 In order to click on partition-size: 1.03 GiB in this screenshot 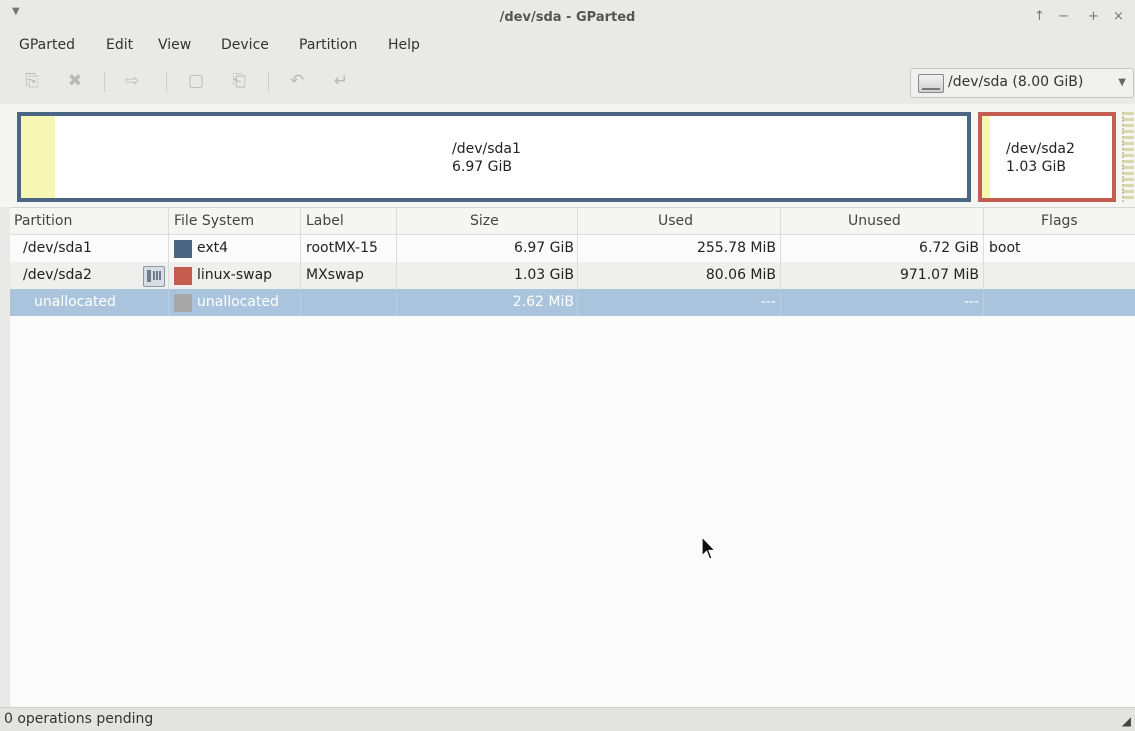, I will do `click(1036, 167)`.